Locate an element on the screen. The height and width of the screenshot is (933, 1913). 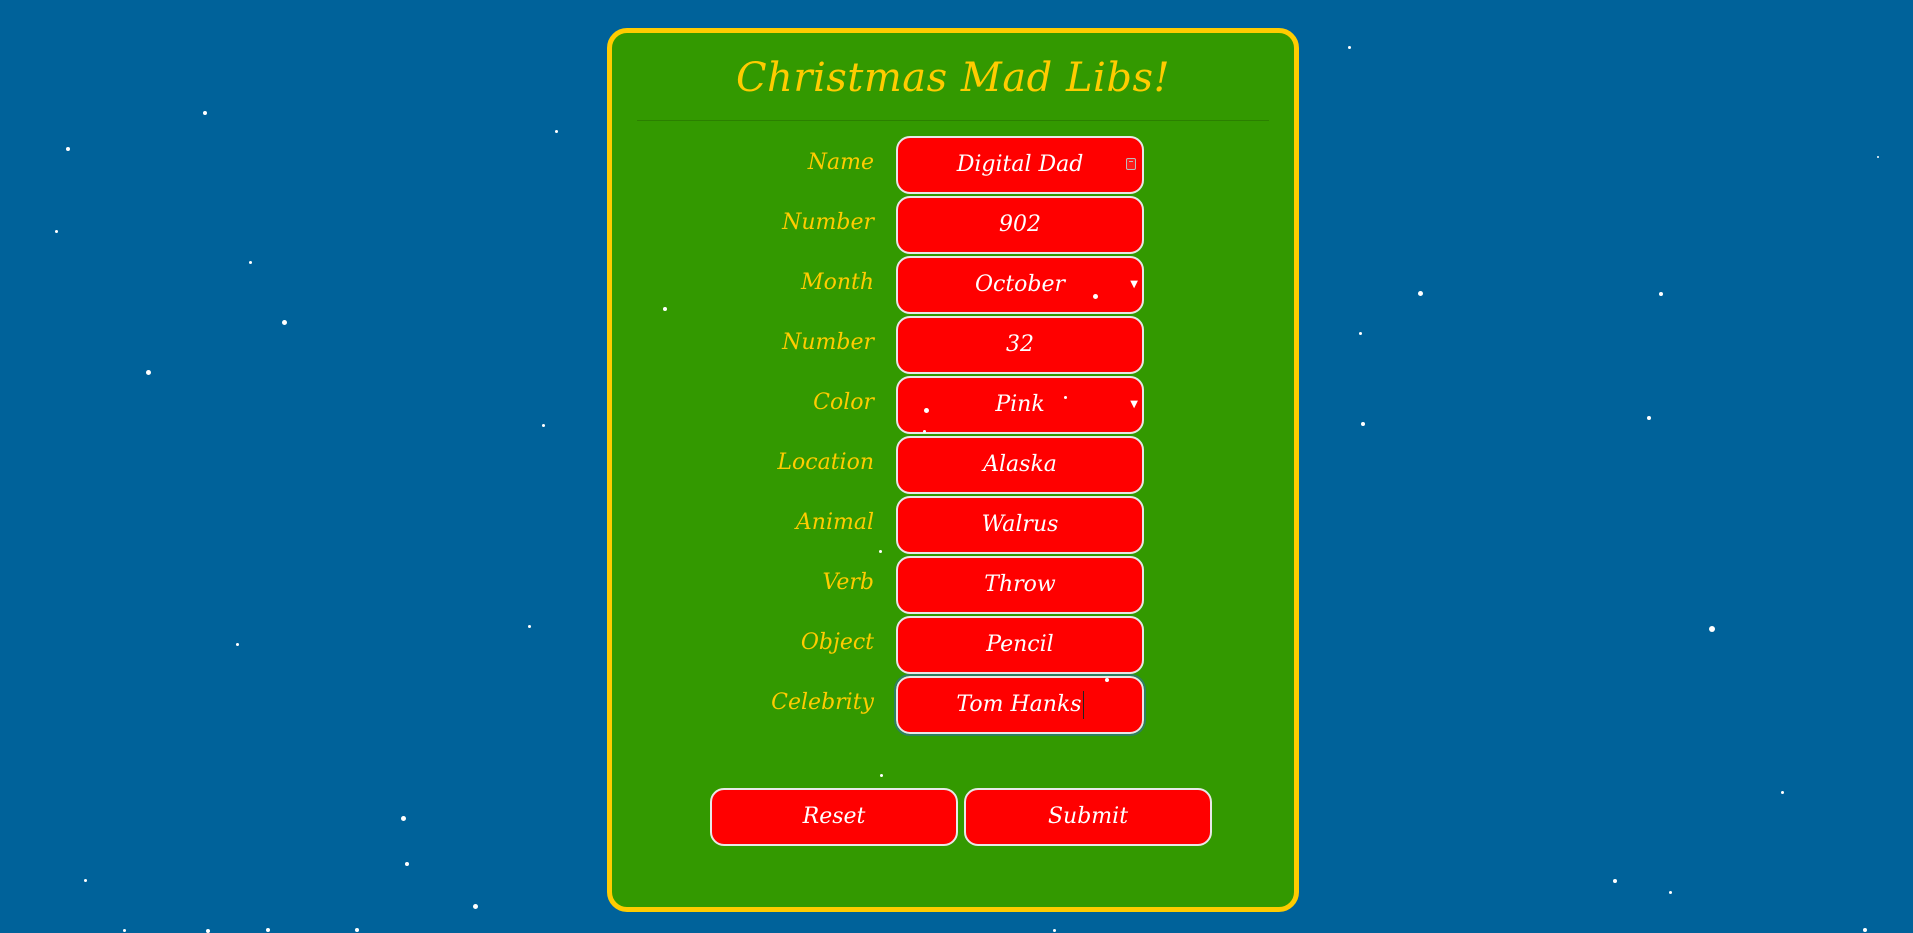
form-row-location: Location Alaska is located at coordinates (958, 465).